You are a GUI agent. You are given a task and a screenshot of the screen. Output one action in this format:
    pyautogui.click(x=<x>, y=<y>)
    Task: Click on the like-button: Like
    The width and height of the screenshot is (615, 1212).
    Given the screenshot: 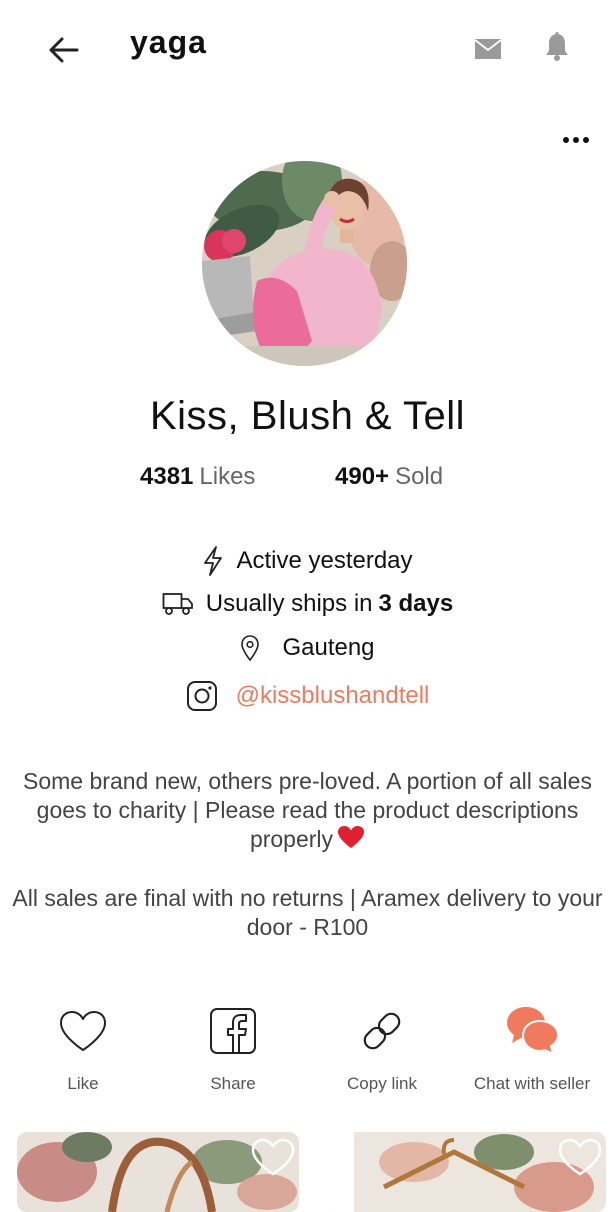 What is the action you would take?
    pyautogui.click(x=83, y=1047)
    